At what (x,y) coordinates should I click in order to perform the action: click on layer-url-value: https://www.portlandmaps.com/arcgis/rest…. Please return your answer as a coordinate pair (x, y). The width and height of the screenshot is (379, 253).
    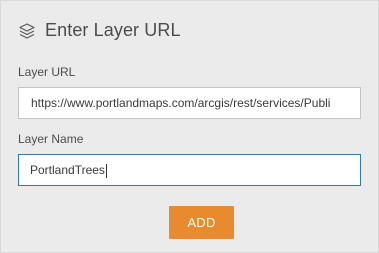
    Looking at the image, I should click on (181, 103).